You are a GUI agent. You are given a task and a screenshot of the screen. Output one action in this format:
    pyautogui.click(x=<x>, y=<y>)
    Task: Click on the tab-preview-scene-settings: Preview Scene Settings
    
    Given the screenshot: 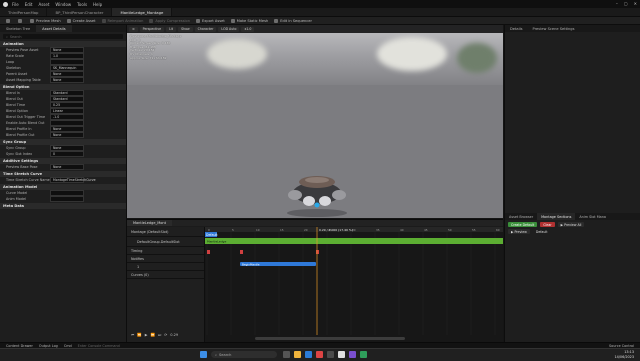 What is the action you would take?
    pyautogui.click(x=553, y=28)
    